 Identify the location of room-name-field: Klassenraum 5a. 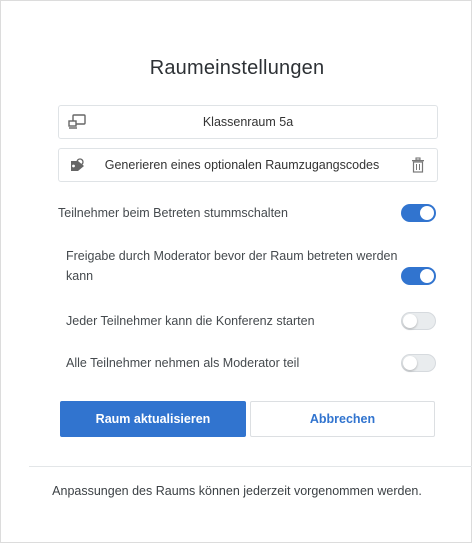
(248, 122).